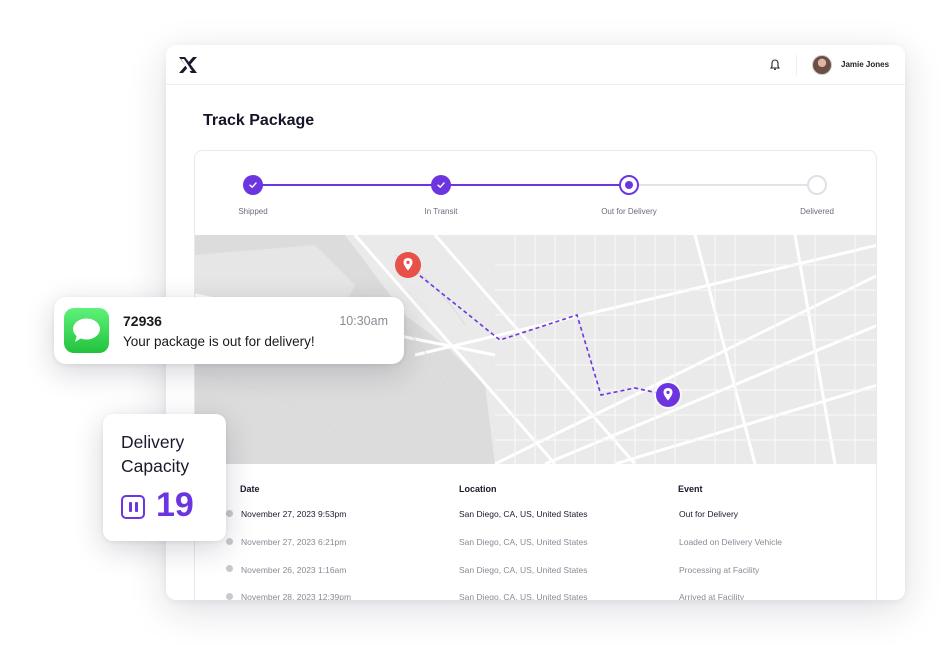 The width and height of the screenshot is (950, 645). I want to click on user-name: Jamie Jones, so click(865, 64).